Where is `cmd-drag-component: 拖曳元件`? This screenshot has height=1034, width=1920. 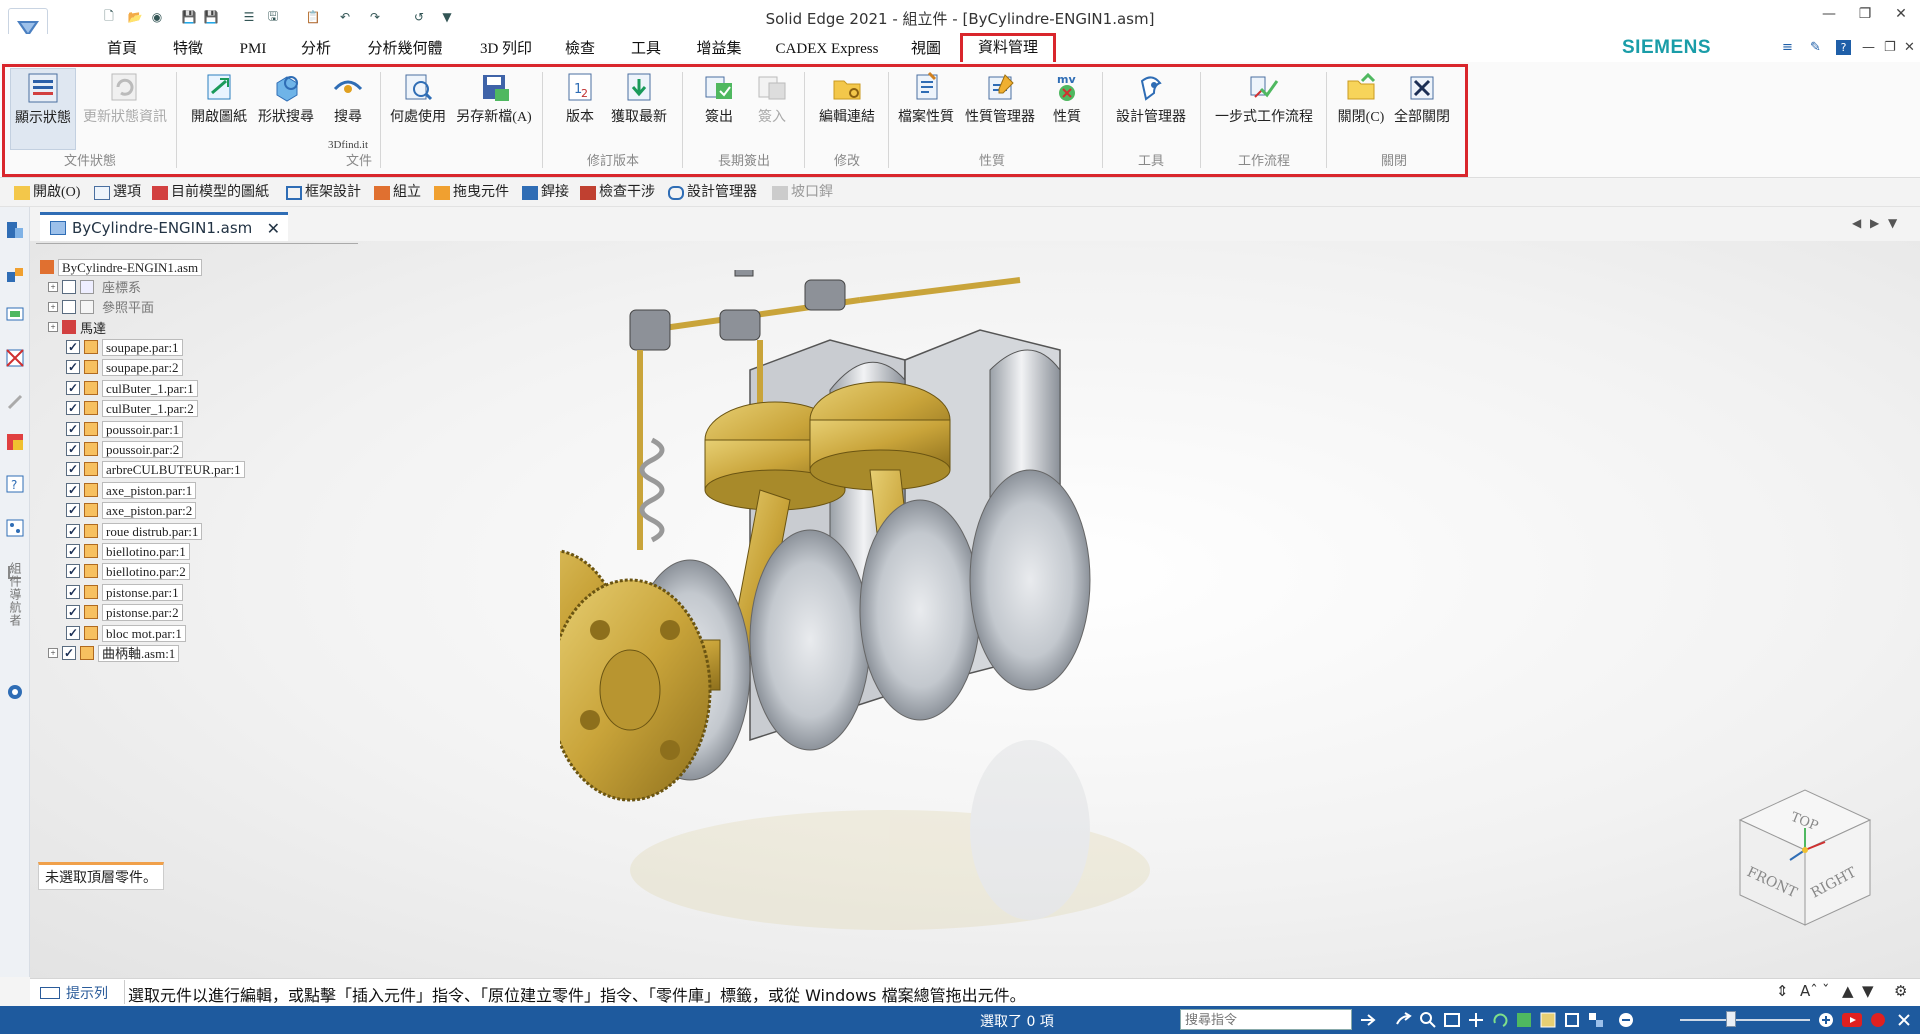 cmd-drag-component: 拖曳元件 is located at coordinates (471, 193).